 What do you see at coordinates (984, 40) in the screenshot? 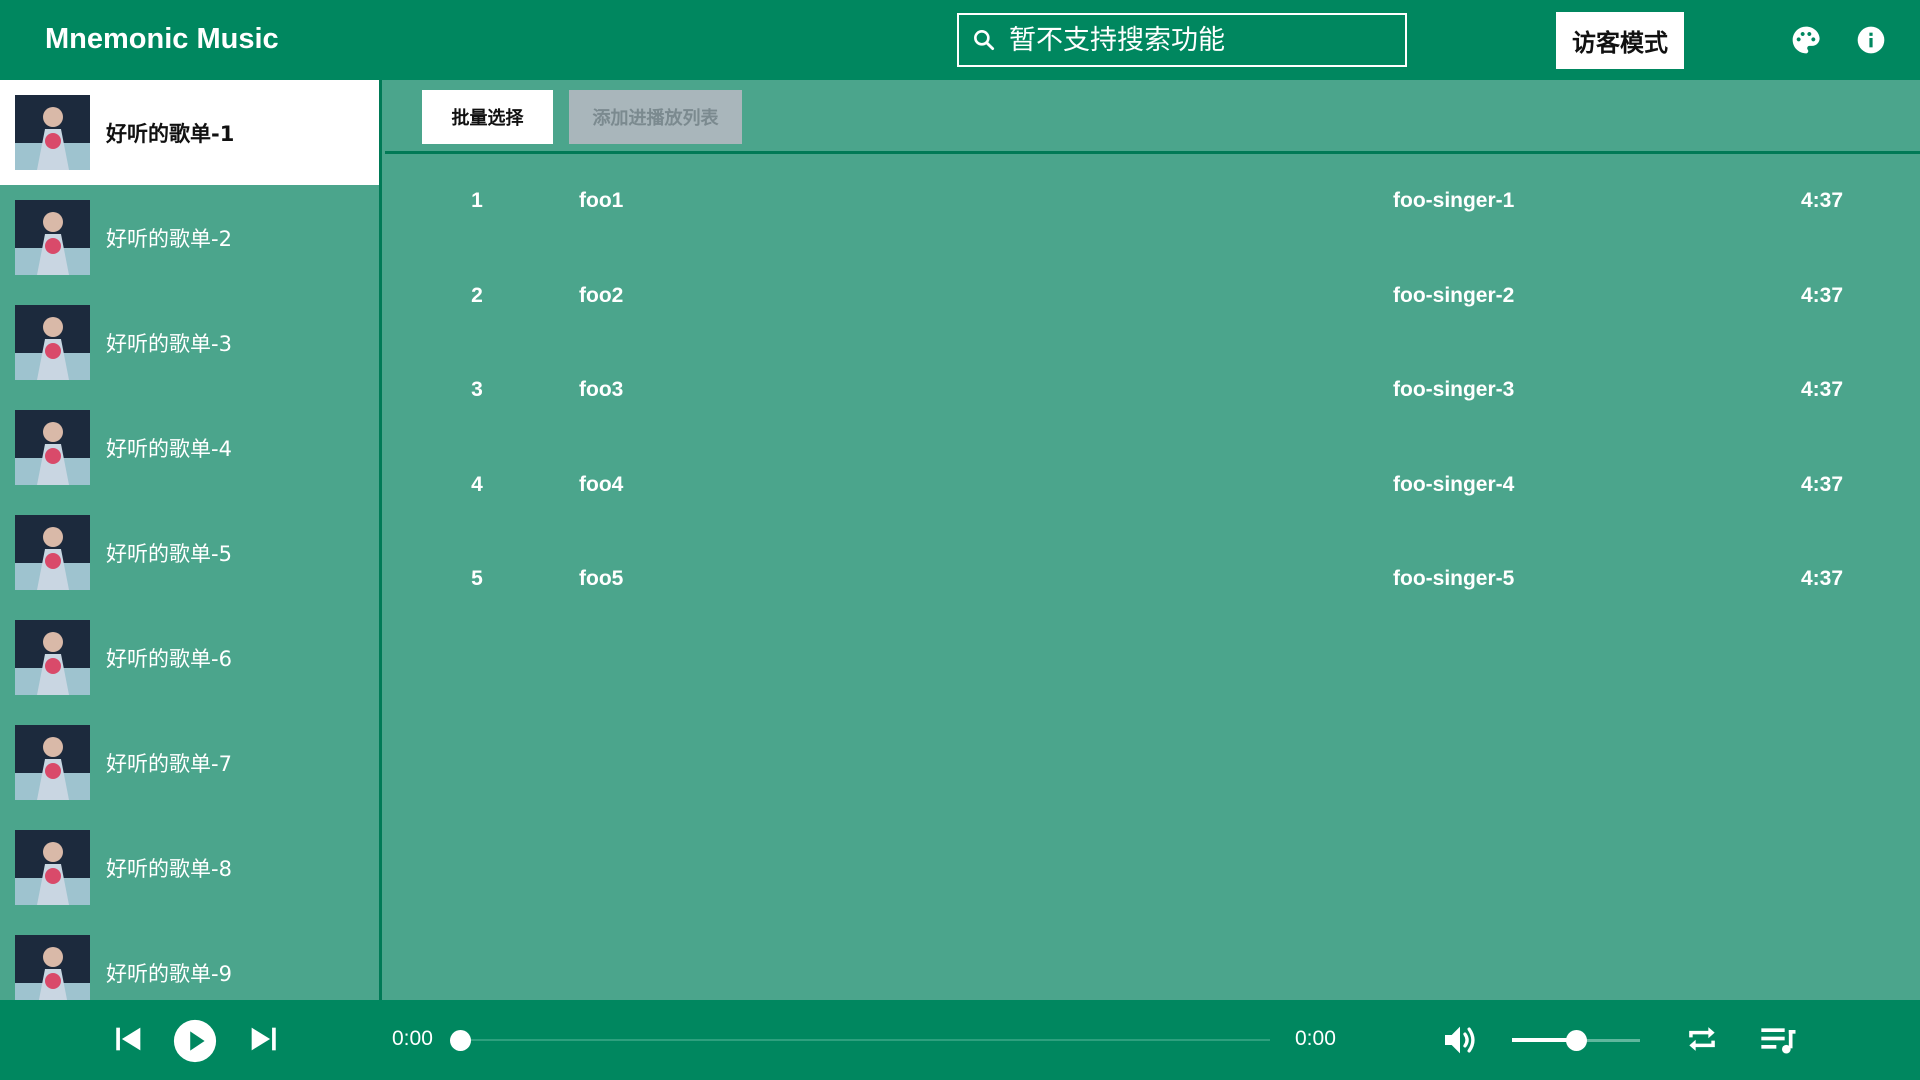
I see `search-icon` at bounding box center [984, 40].